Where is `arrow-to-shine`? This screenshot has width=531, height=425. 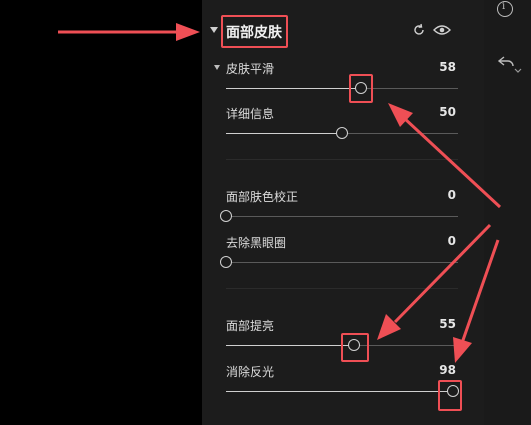 arrow-to-shine is located at coordinates (480, 291).